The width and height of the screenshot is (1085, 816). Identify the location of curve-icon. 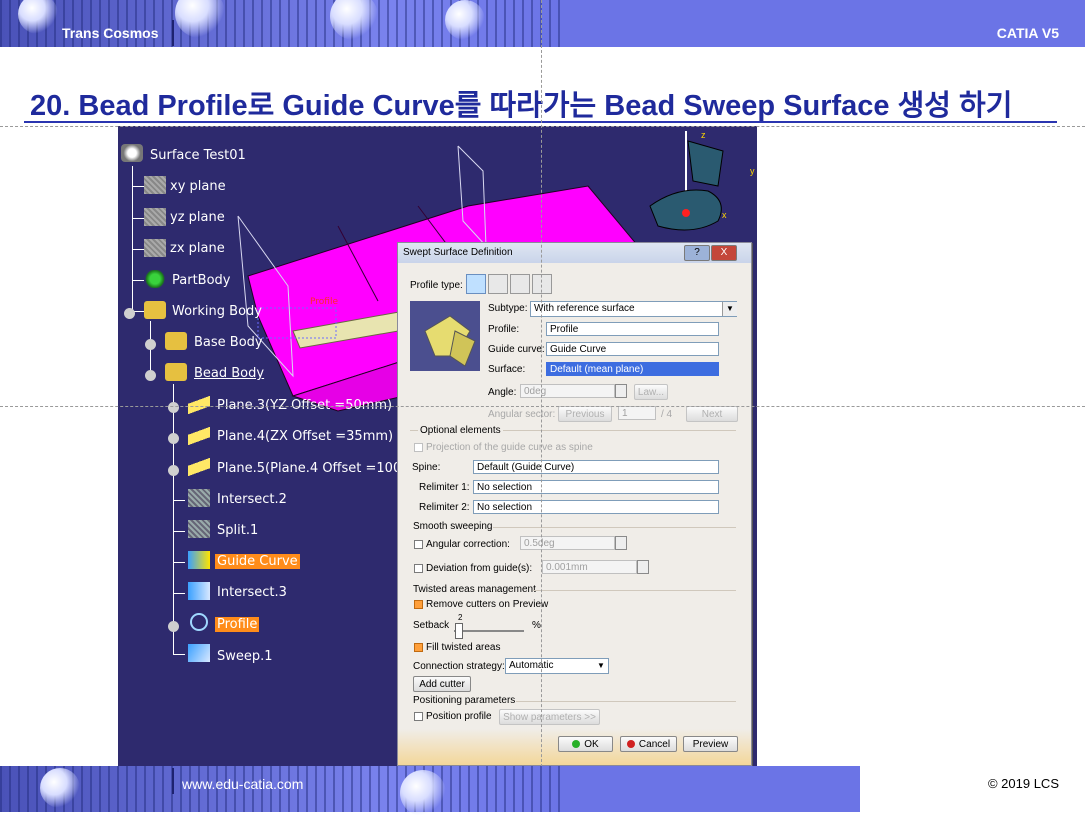
(199, 560).